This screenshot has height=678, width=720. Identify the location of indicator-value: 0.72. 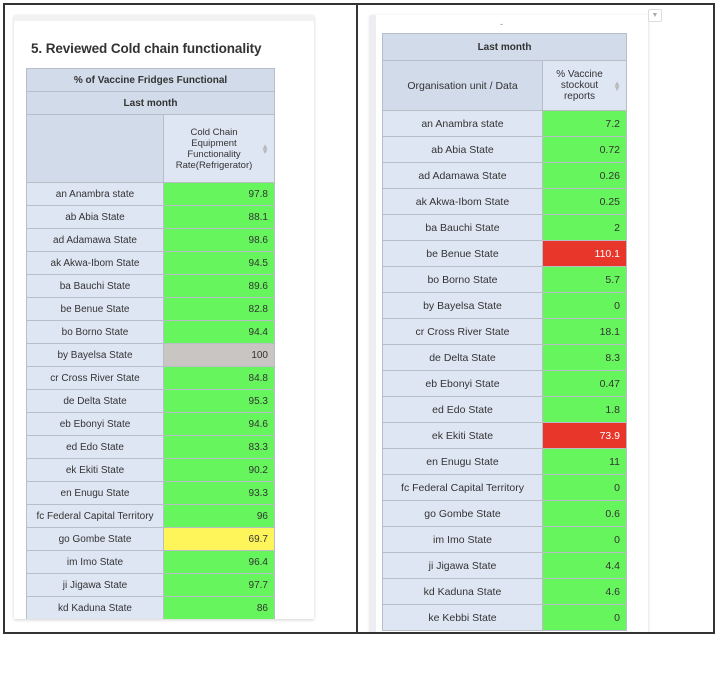
(584, 149).